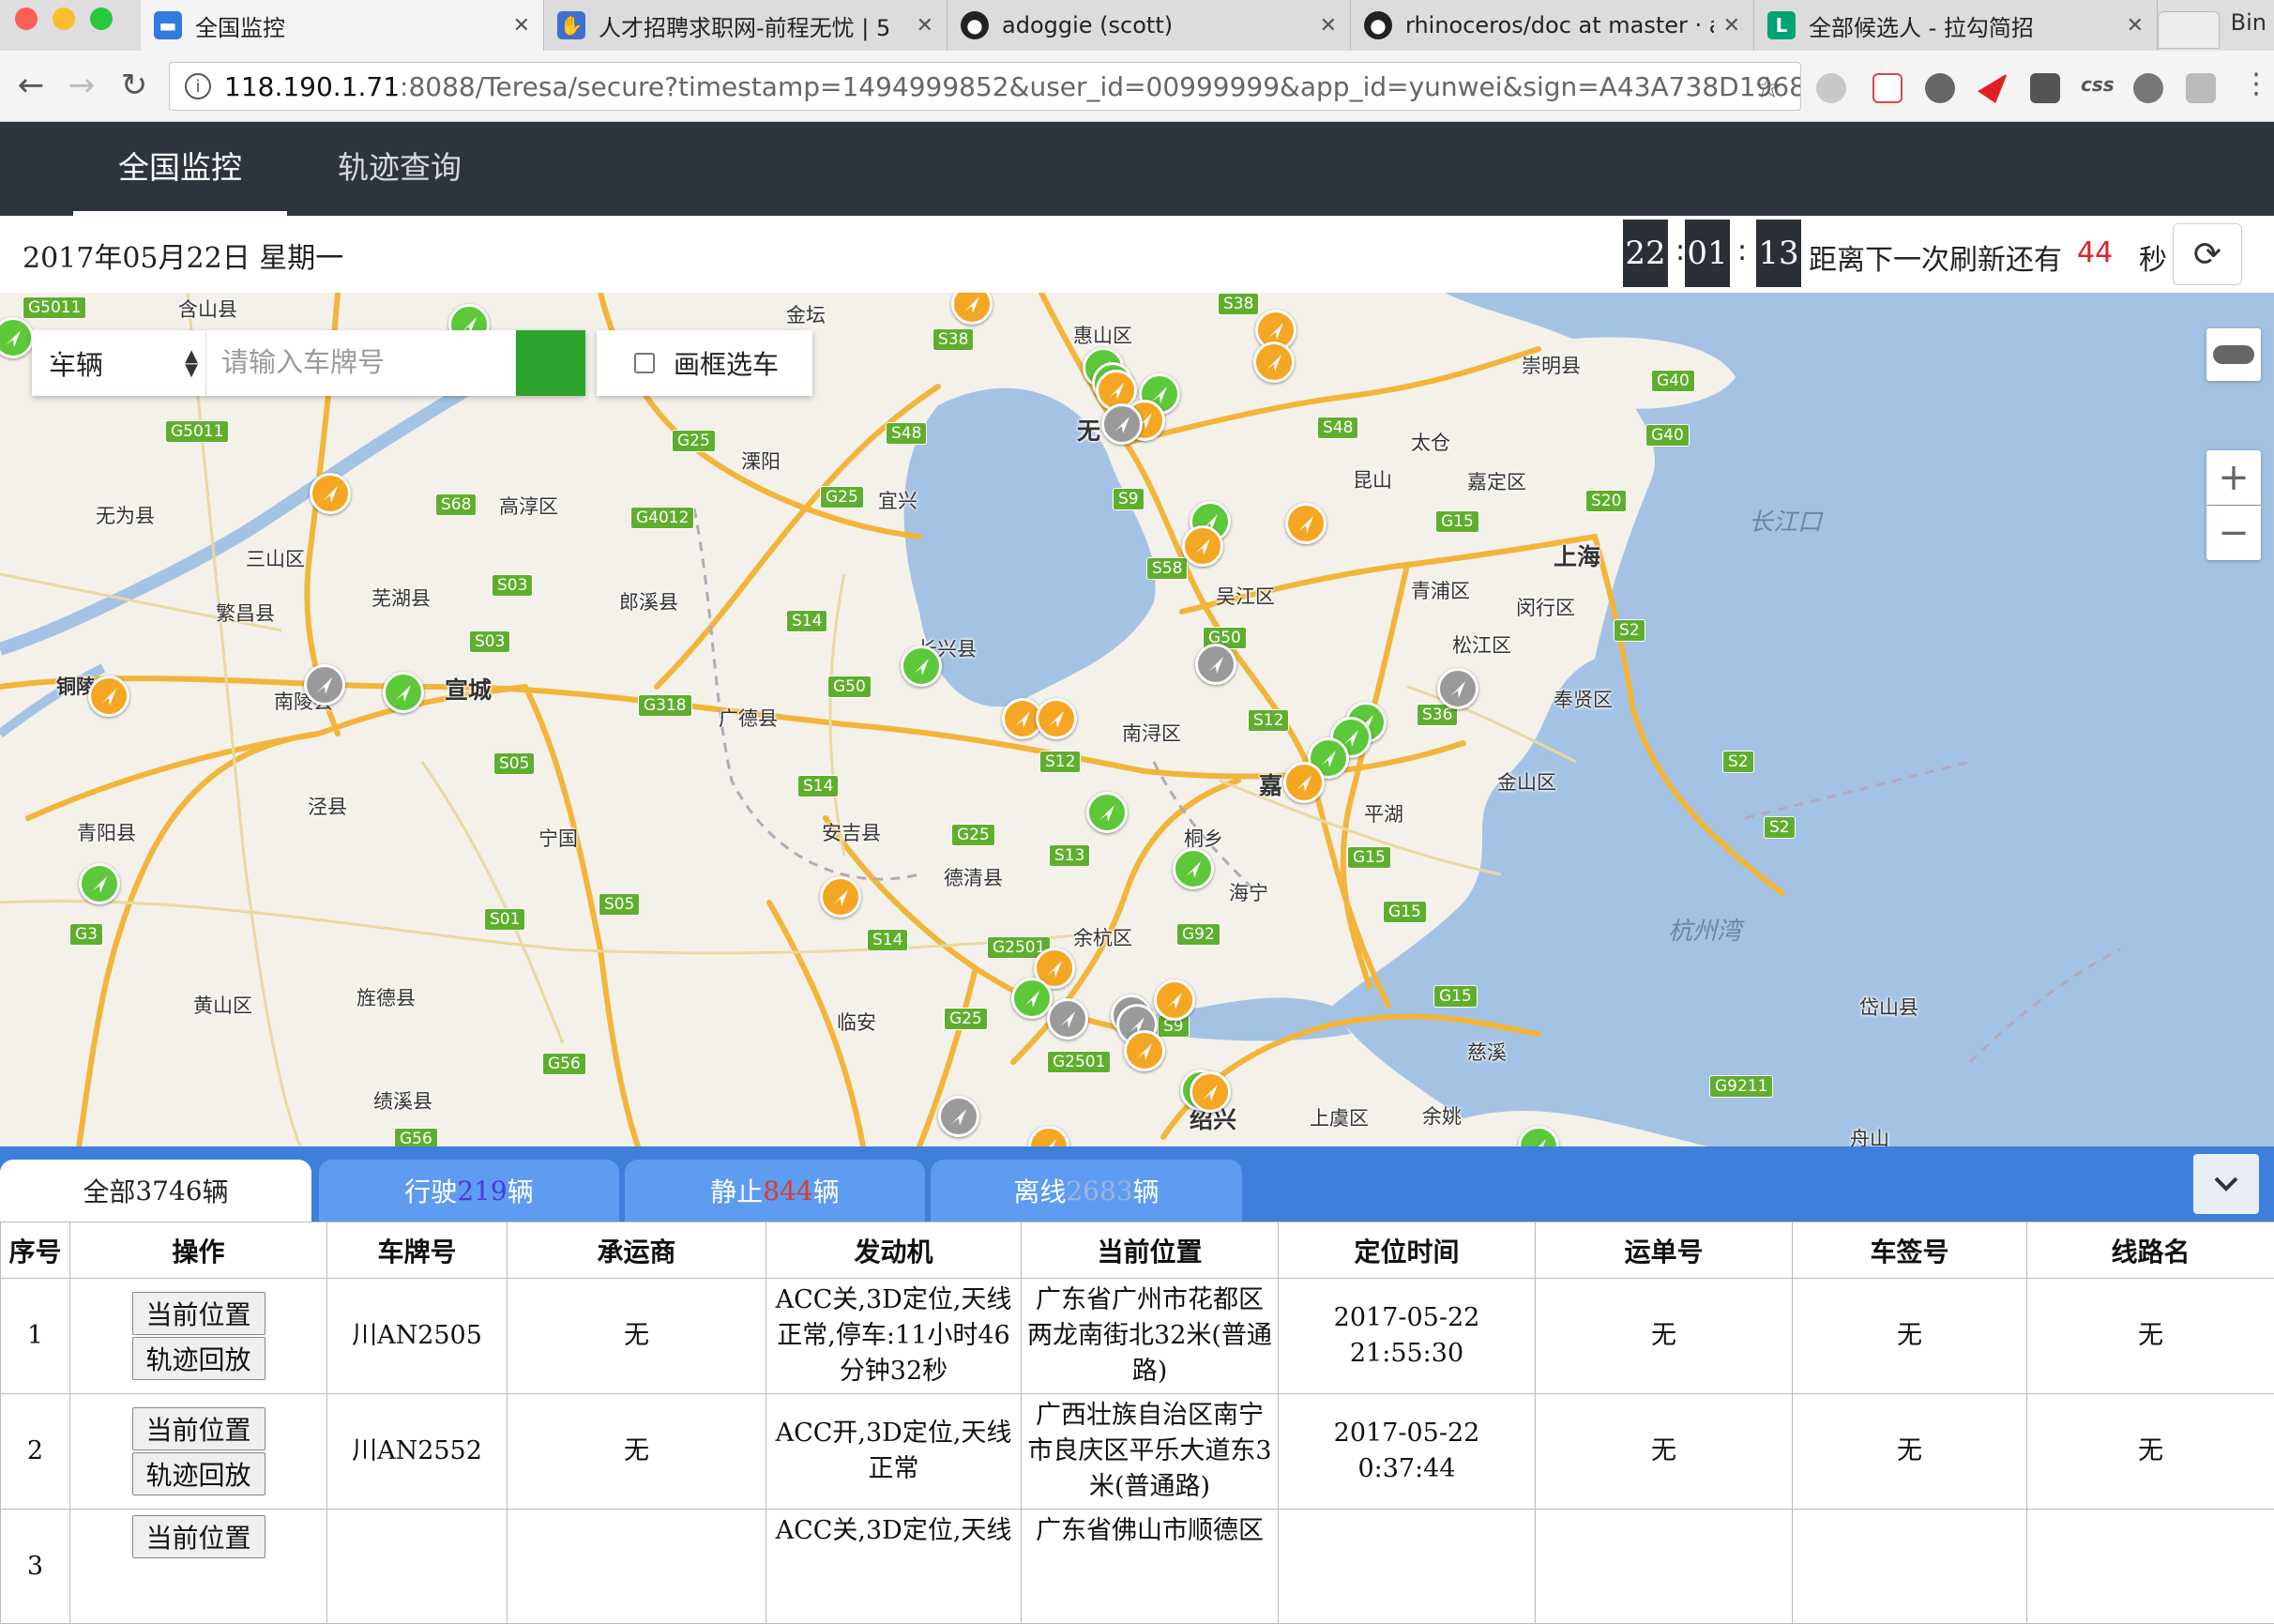 The image size is (2274, 1624). What do you see at coordinates (1552, 26) in the screenshot?
I see `browser-tab-4: ● rhinoceros/doc at master · a ✕` at bounding box center [1552, 26].